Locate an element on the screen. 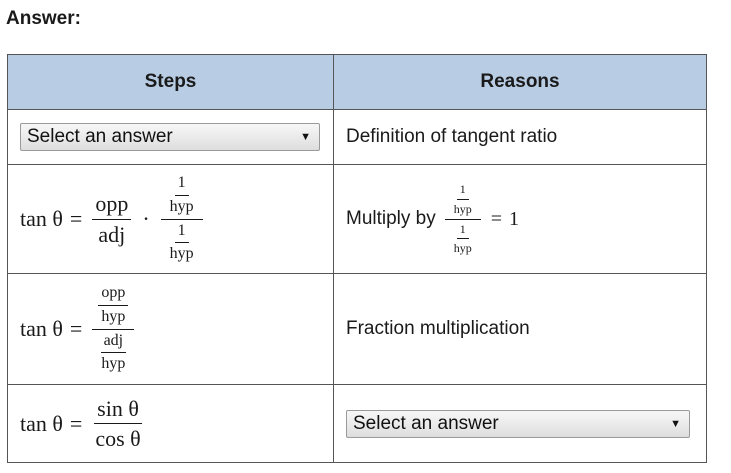 This screenshot has height=473, width=731. answer-heading: Answer: is located at coordinates (43, 18).